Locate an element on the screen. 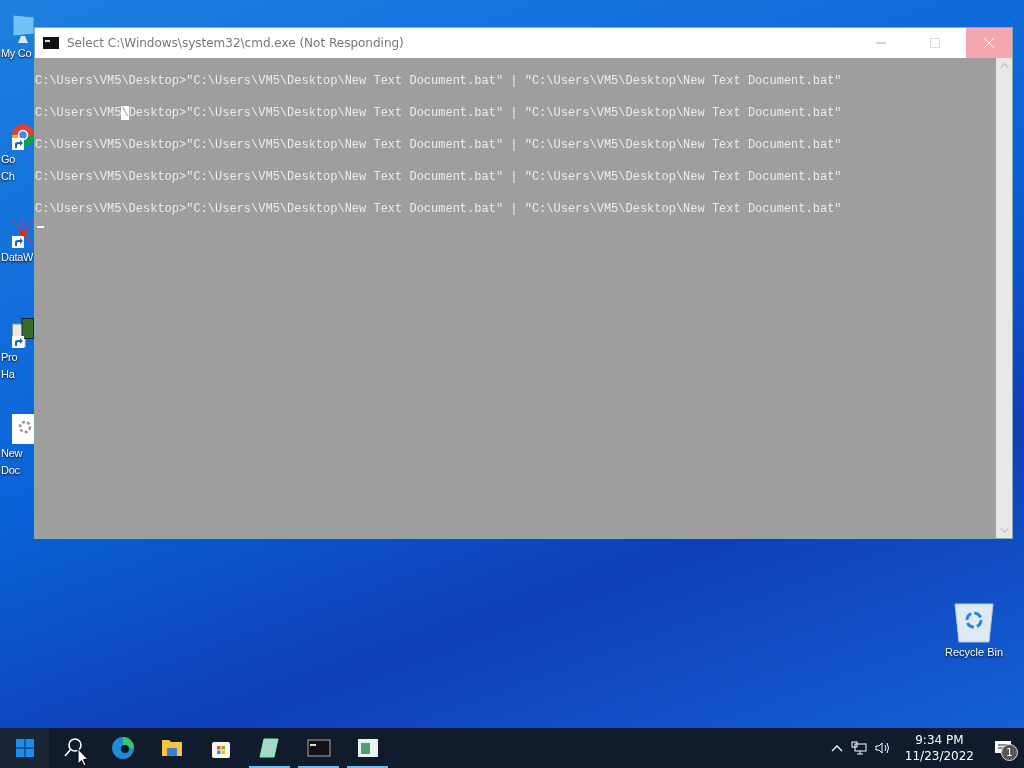 Image resolution: width=1024 pixels, height=768 pixels. close-icon is located at coordinates (989, 43).